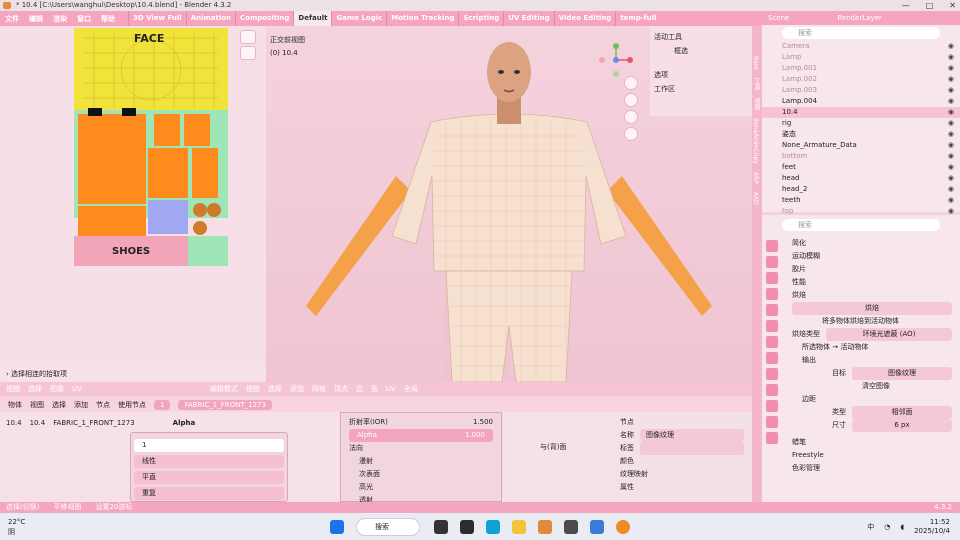  What do you see at coordinates (374, 389) in the screenshot?
I see `vp-menu-face: 面` at bounding box center [374, 389].